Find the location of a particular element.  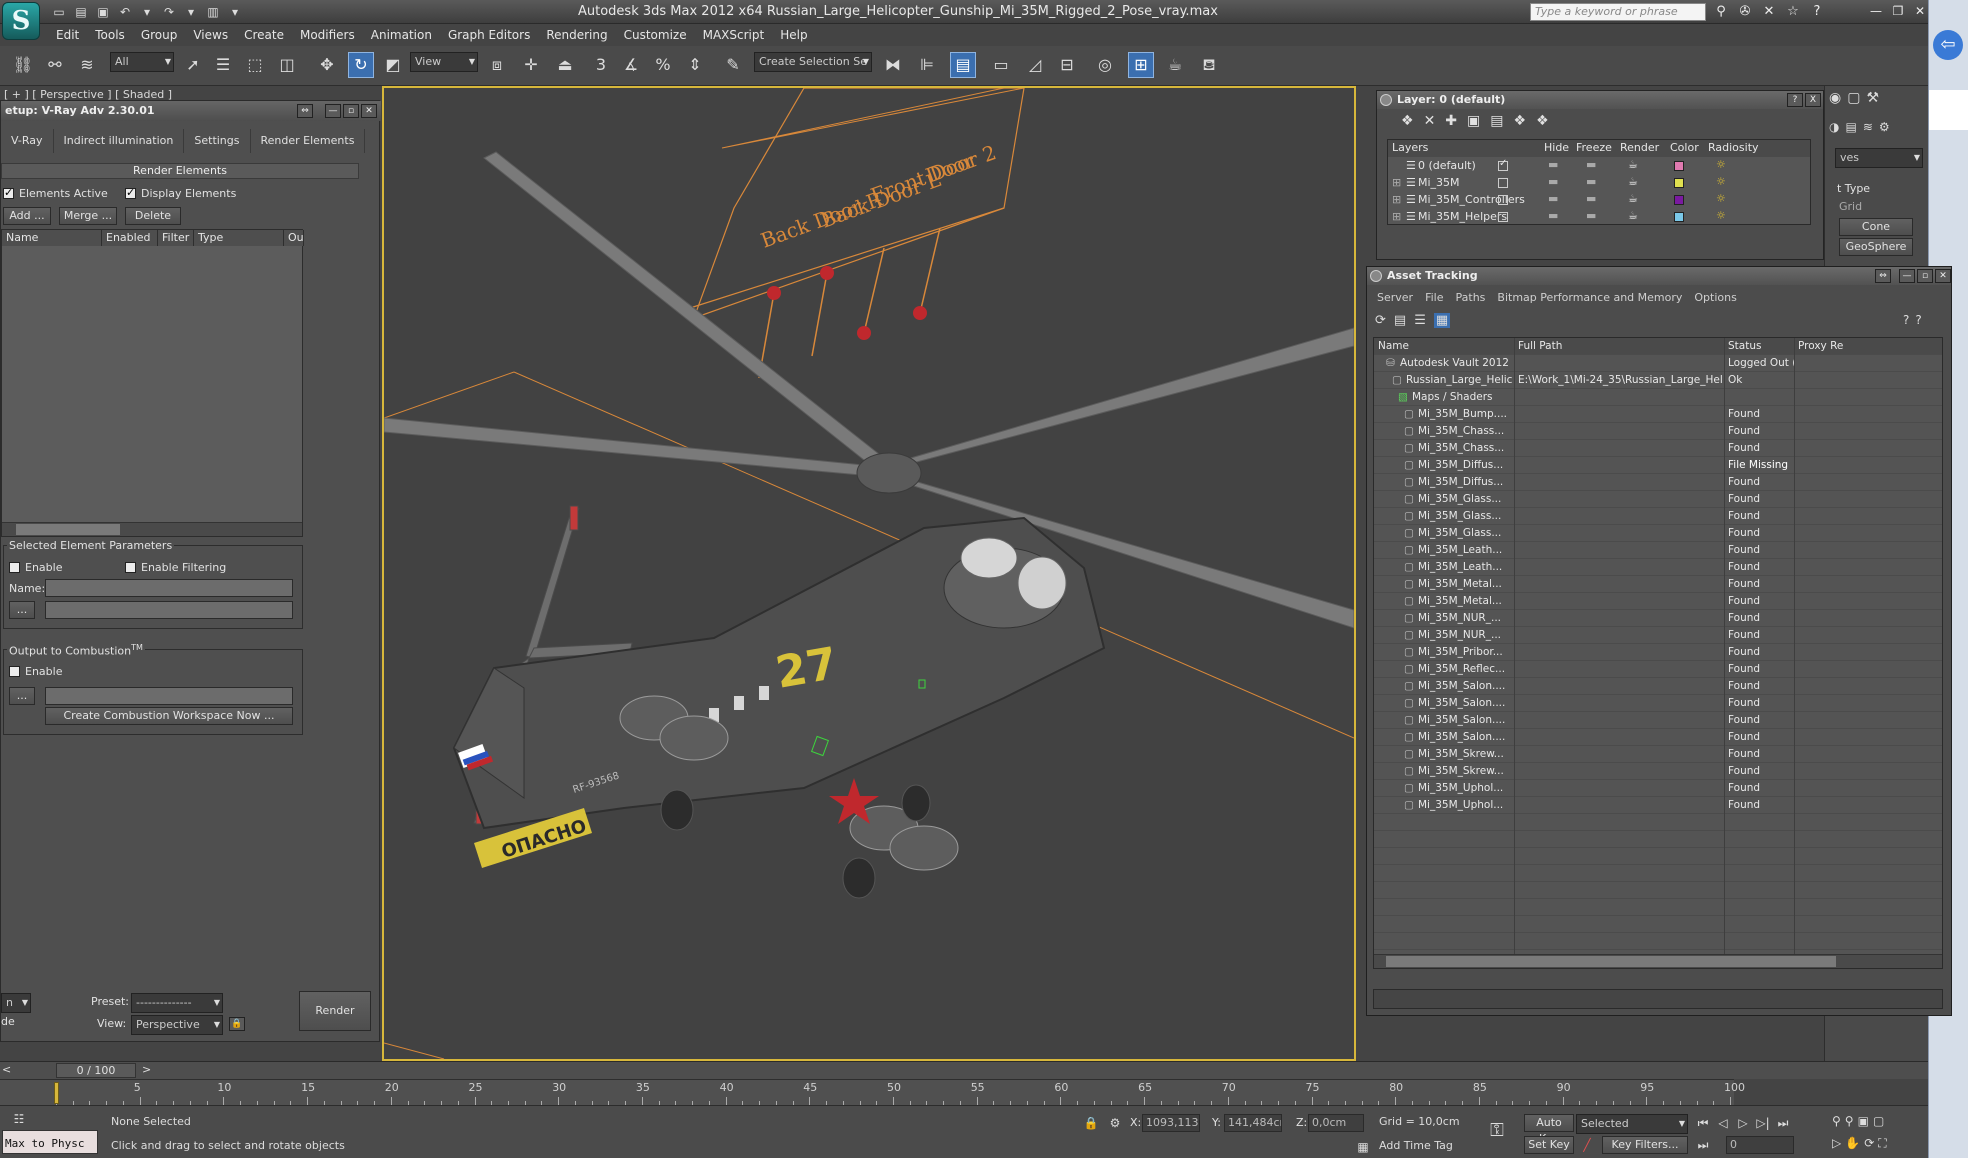

keyboard-shortcut-toggle-icon: ⏏ is located at coordinates (565, 65).